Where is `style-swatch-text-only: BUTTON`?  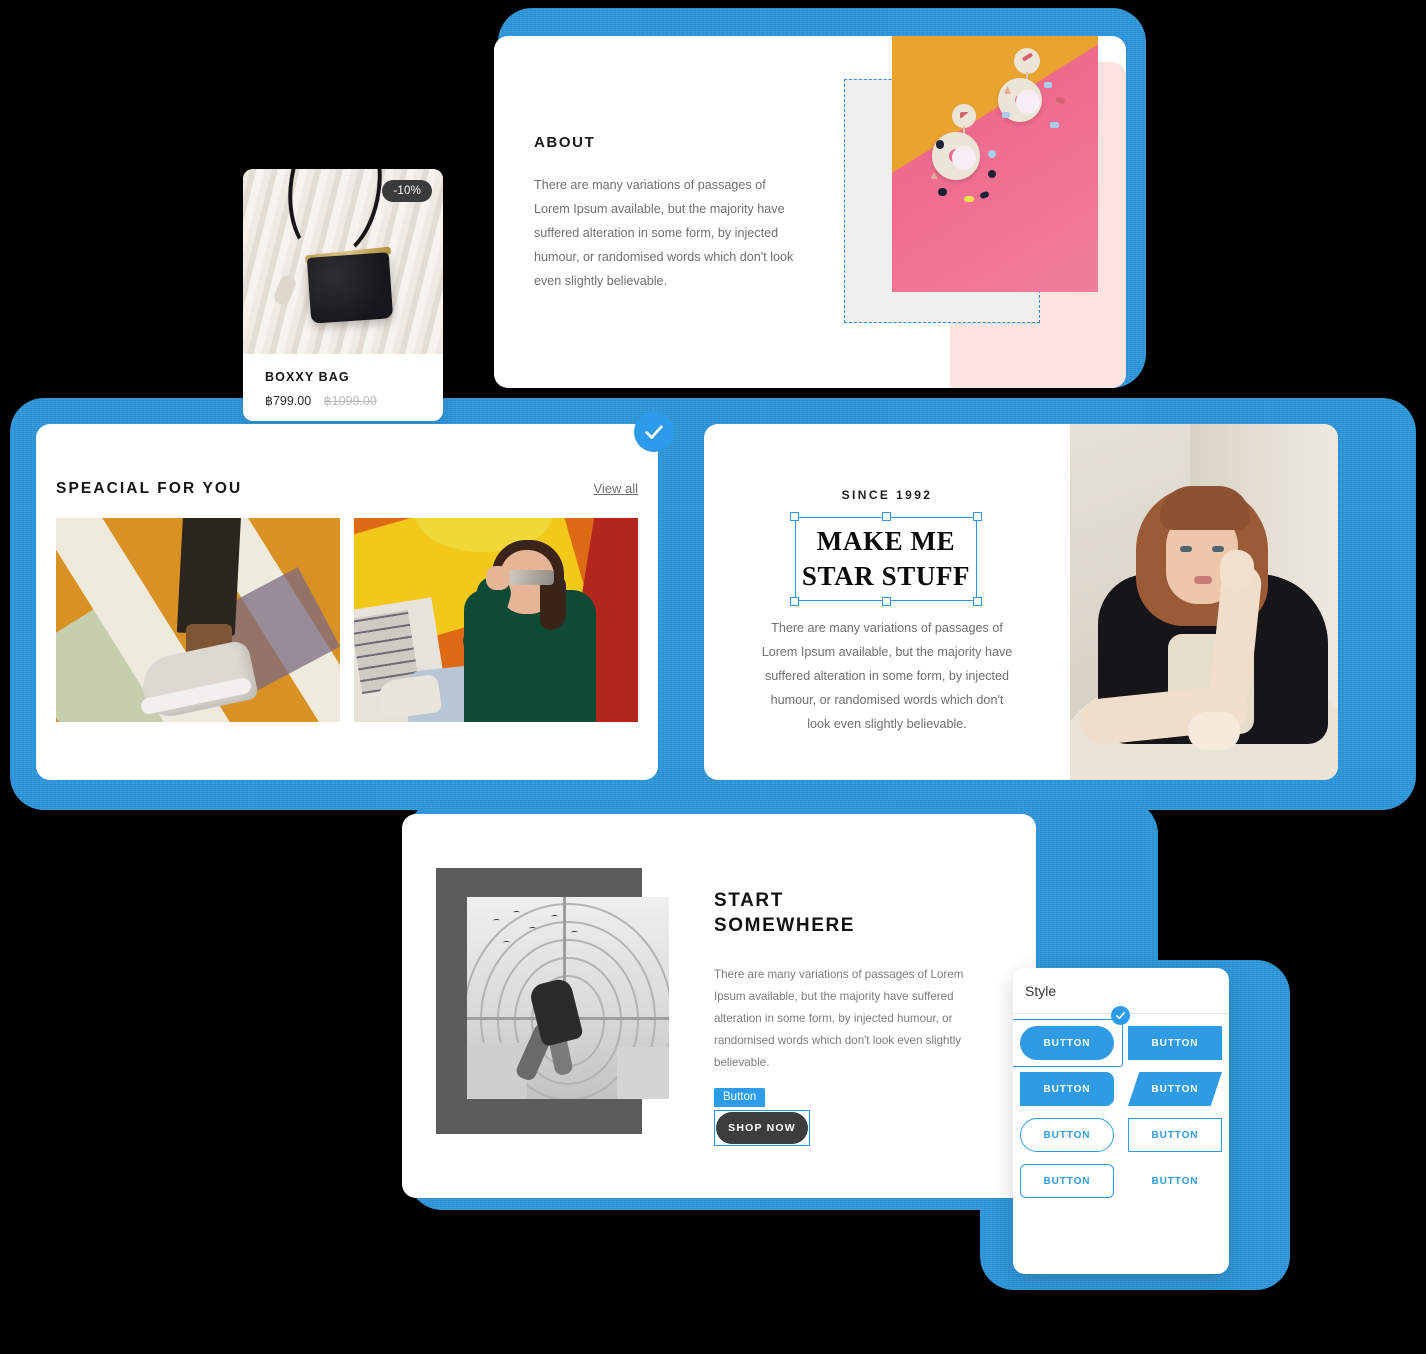
style-swatch-text-only: BUTTON is located at coordinates (1175, 1181).